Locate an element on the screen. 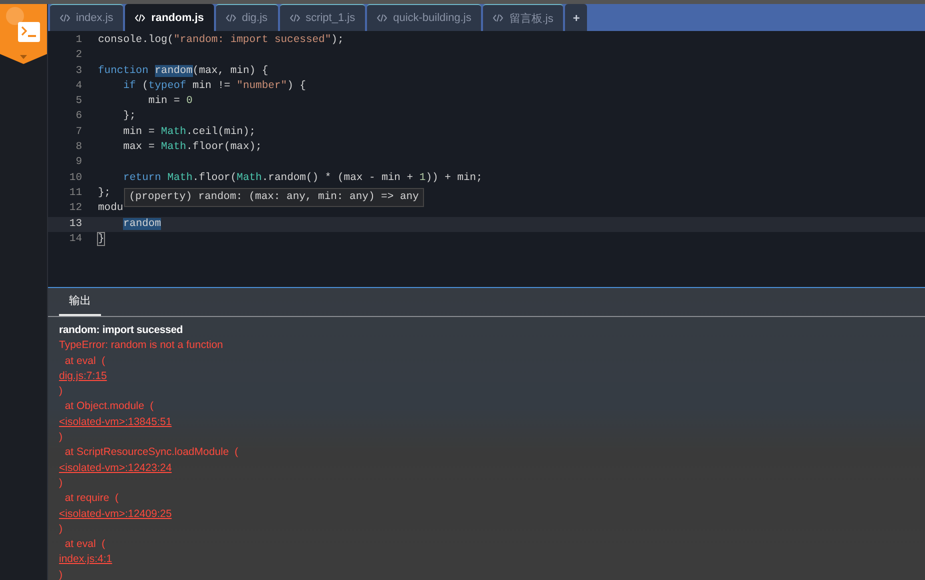  line-number: 4 is located at coordinates (78, 86).